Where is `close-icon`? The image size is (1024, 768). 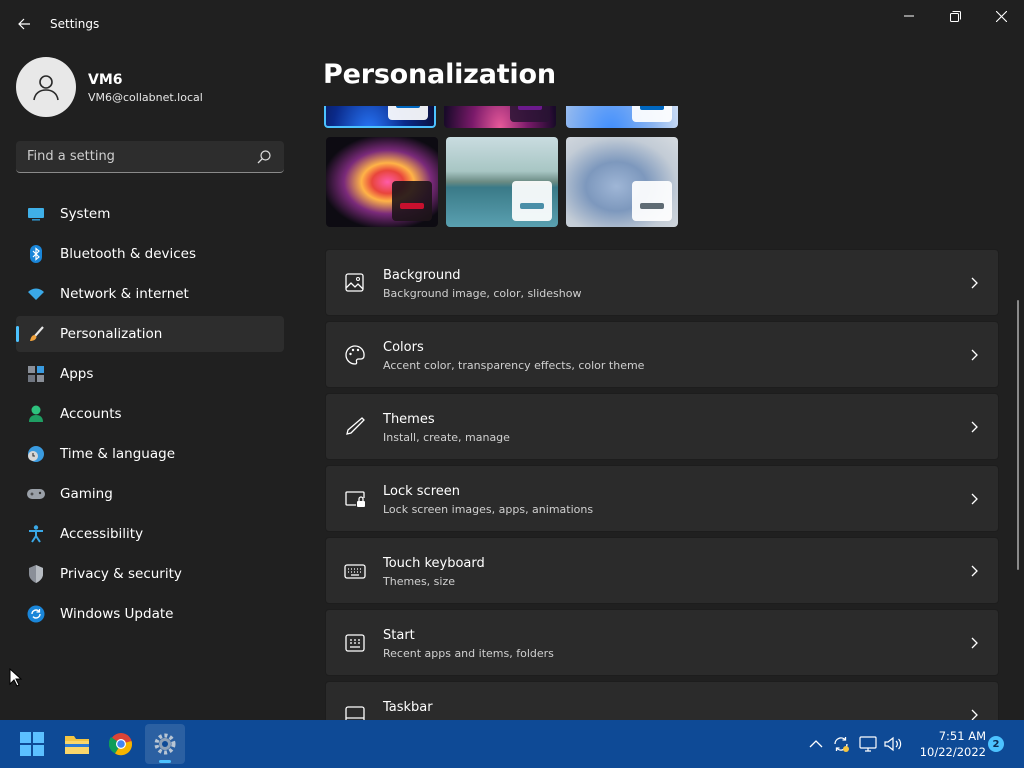
close-icon is located at coordinates (1001, 16).